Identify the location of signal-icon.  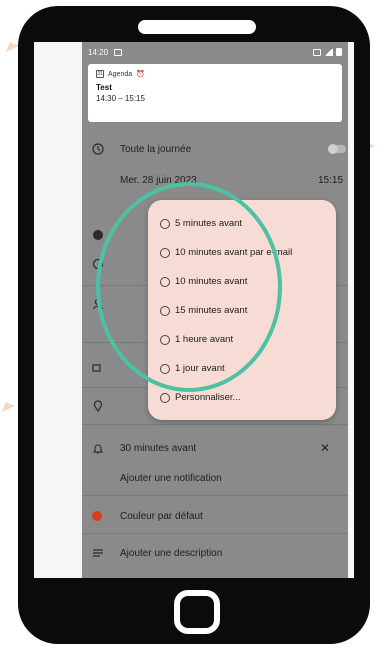
(328, 52).